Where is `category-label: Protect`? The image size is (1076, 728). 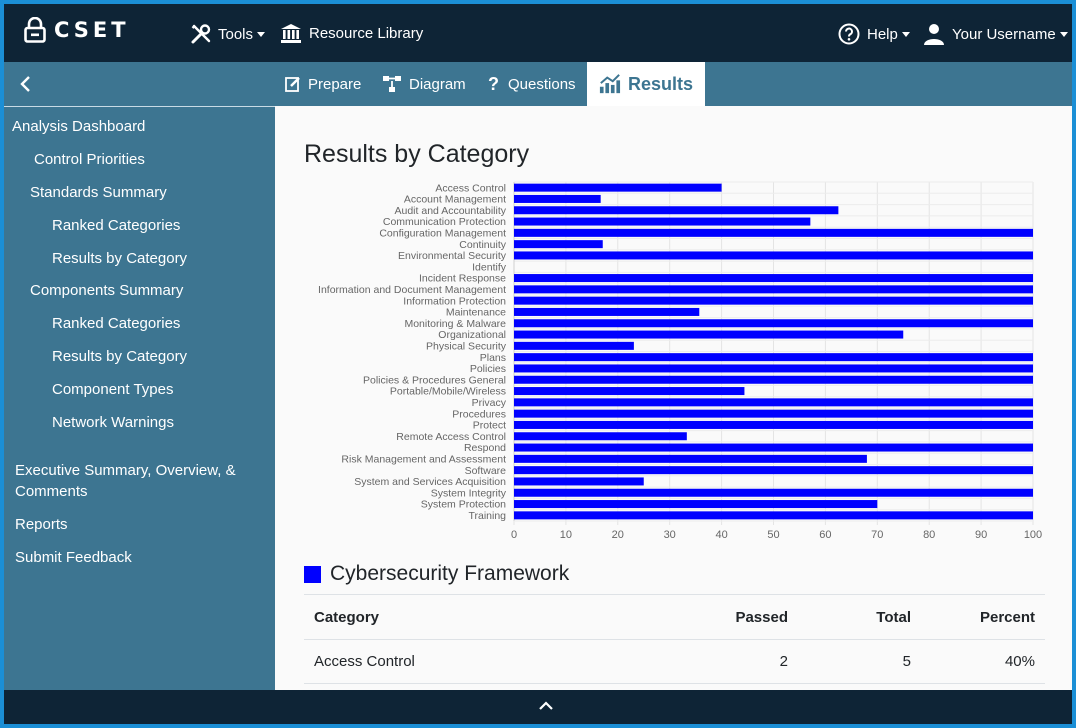
category-label: Protect is located at coordinates (489, 426).